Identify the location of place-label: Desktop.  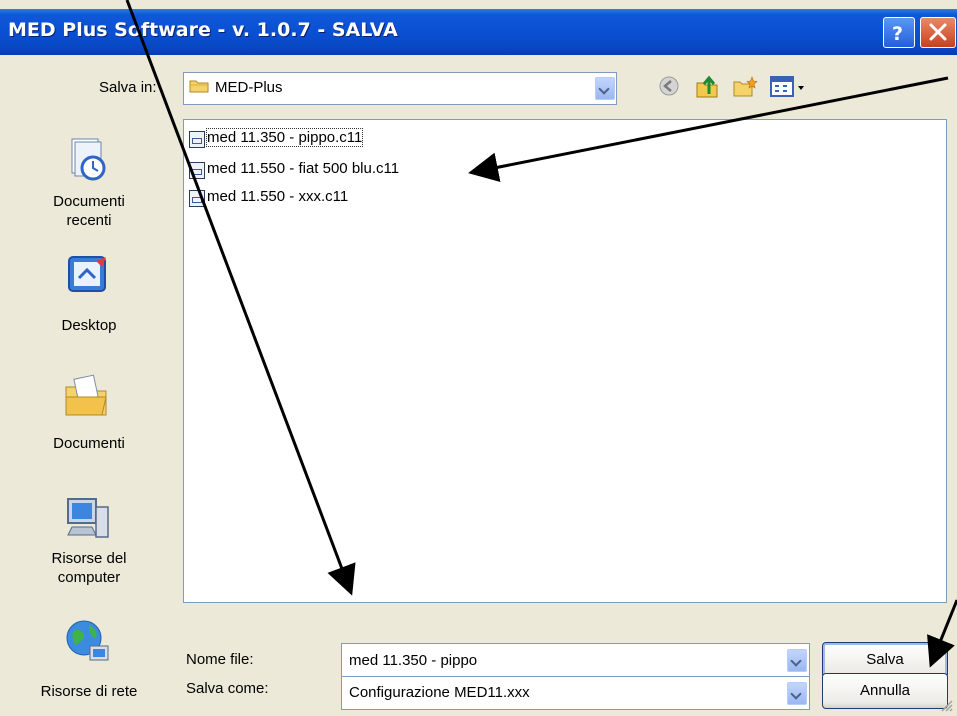
(89, 325).